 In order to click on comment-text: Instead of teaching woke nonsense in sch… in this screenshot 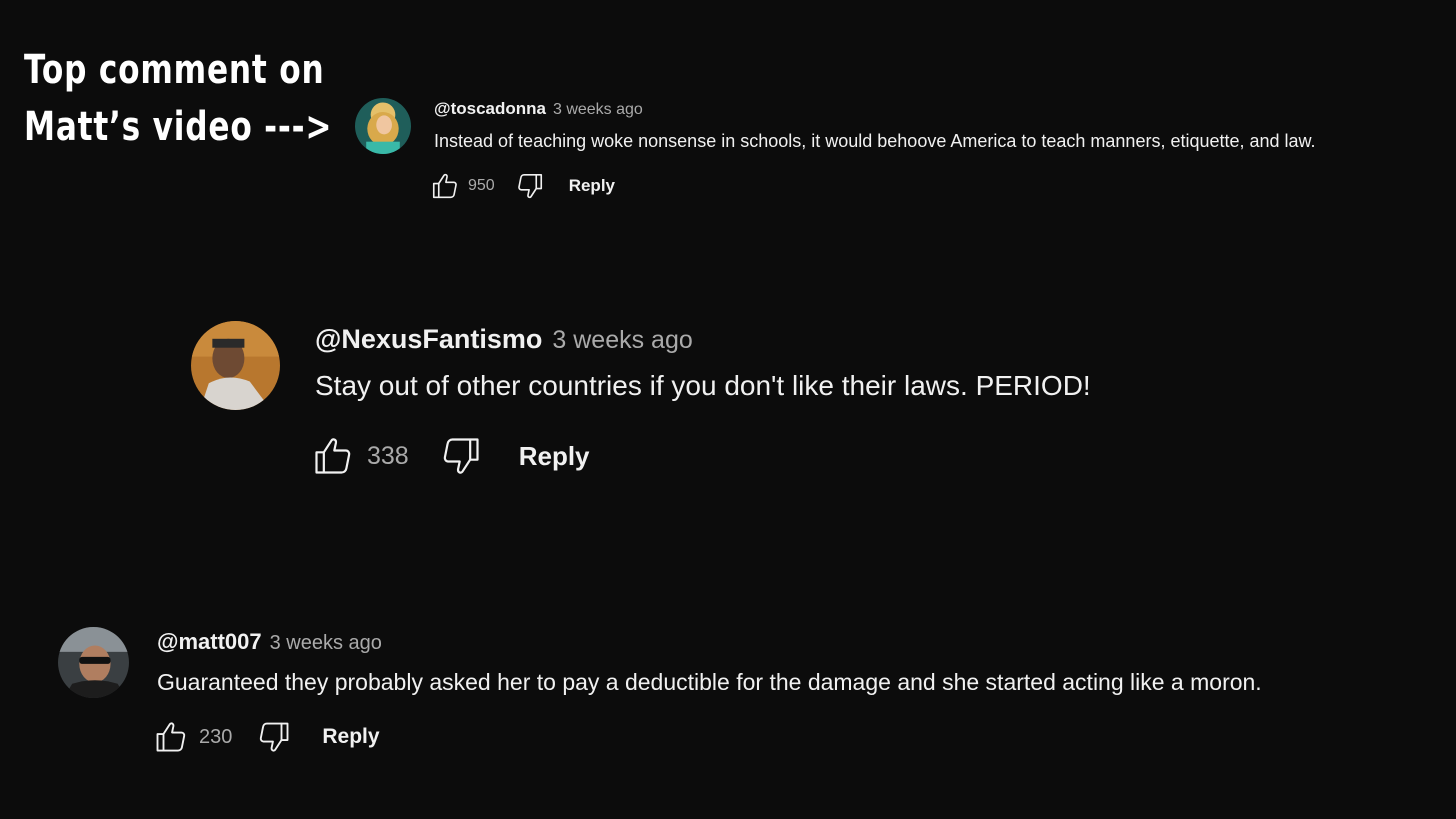, I will do `click(875, 141)`.